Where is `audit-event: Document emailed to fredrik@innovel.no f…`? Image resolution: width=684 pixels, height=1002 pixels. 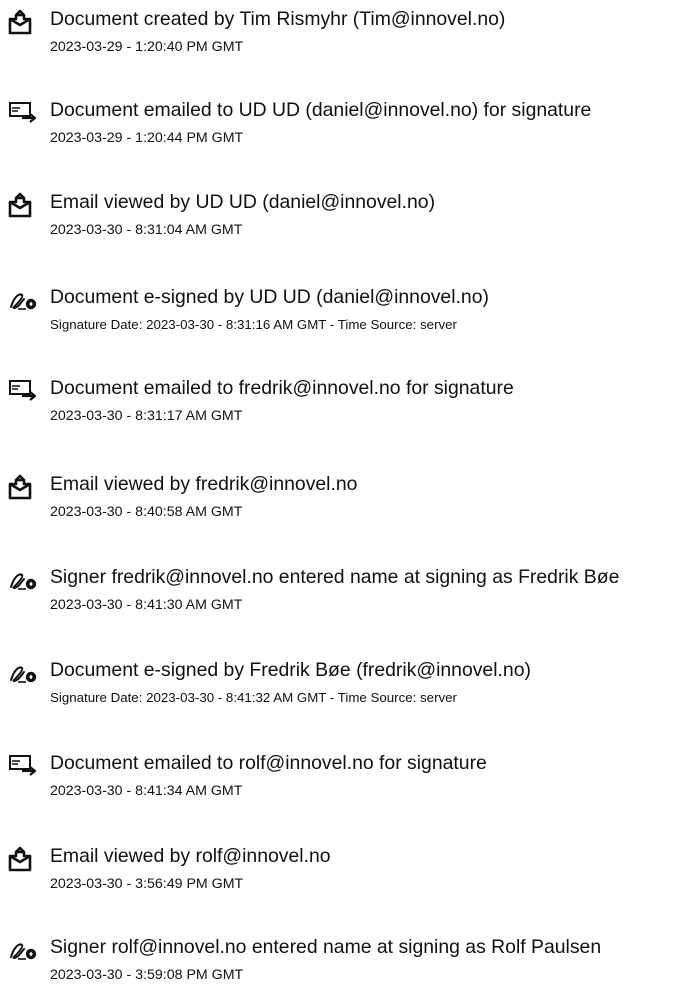
audit-event: Document emailed to fredrik@innovel.no f… is located at coordinates (342, 408).